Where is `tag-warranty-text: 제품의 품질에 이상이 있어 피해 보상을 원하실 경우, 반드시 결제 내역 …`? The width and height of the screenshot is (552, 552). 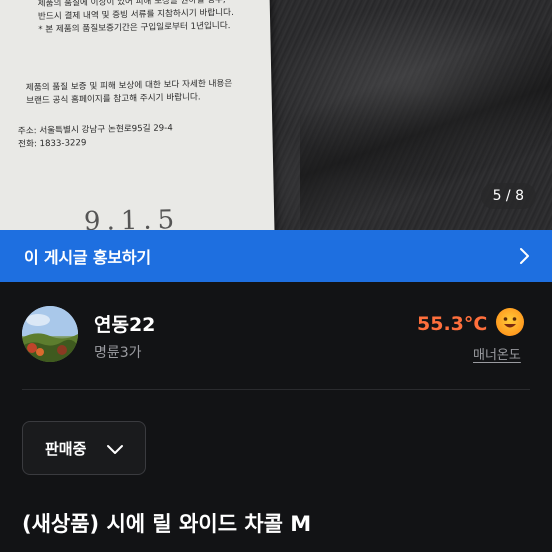 tag-warranty-text: 제품의 품질에 이상이 있어 피해 보상을 원하실 경우, 반드시 결제 내역 … is located at coordinates (136, 18).